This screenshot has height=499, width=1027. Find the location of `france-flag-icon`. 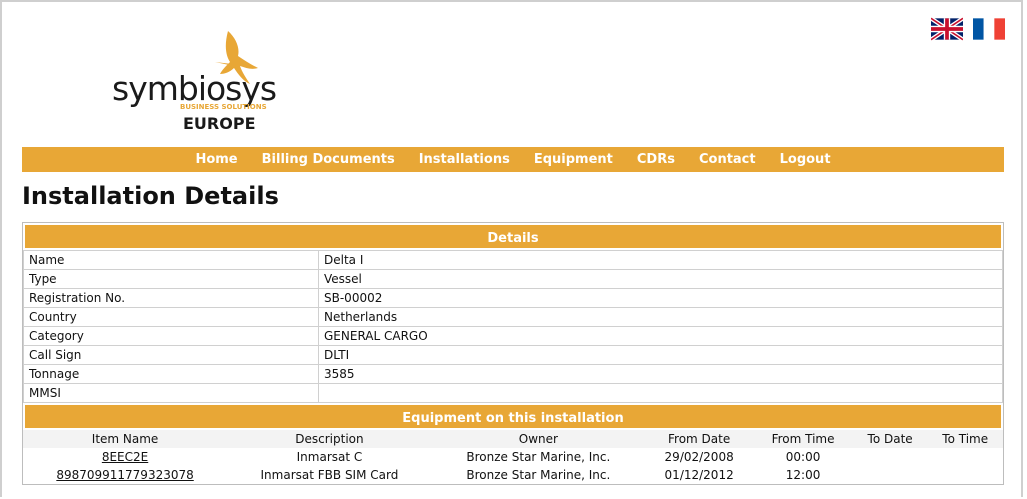

france-flag-icon is located at coordinates (989, 29).